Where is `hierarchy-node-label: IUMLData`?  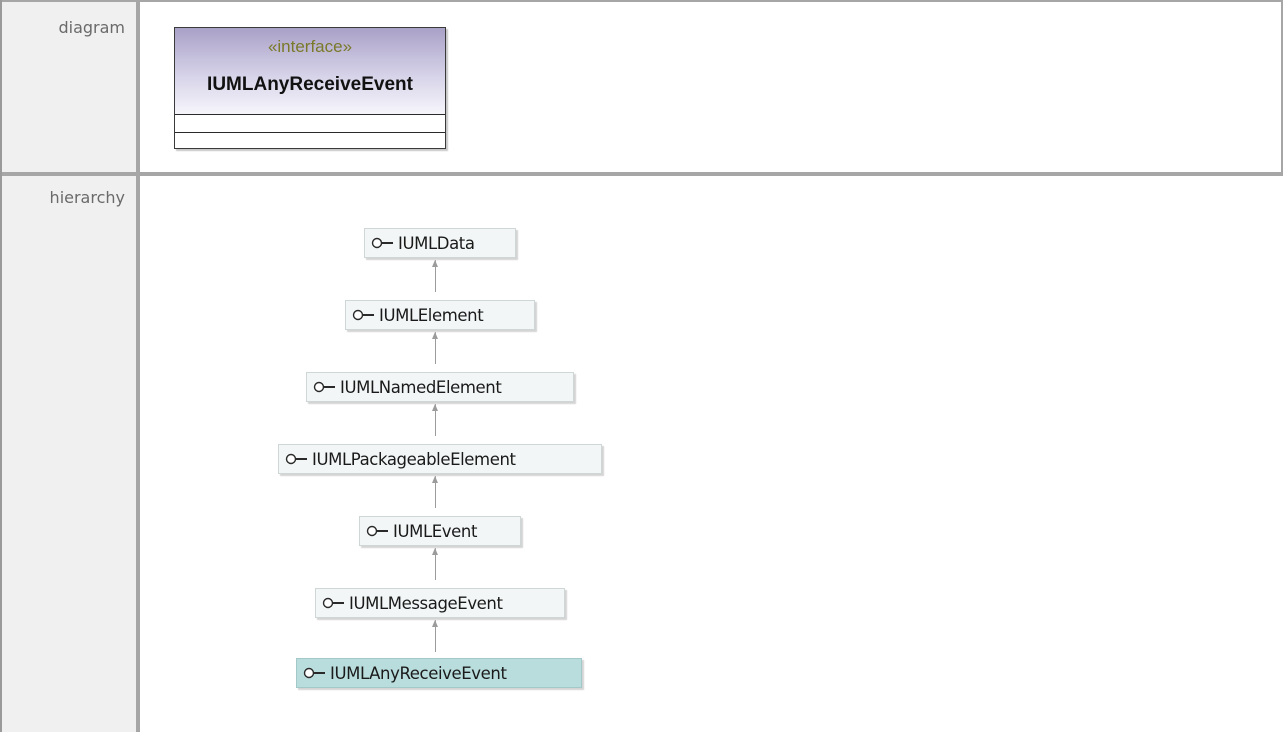 hierarchy-node-label: IUMLData is located at coordinates (436, 243).